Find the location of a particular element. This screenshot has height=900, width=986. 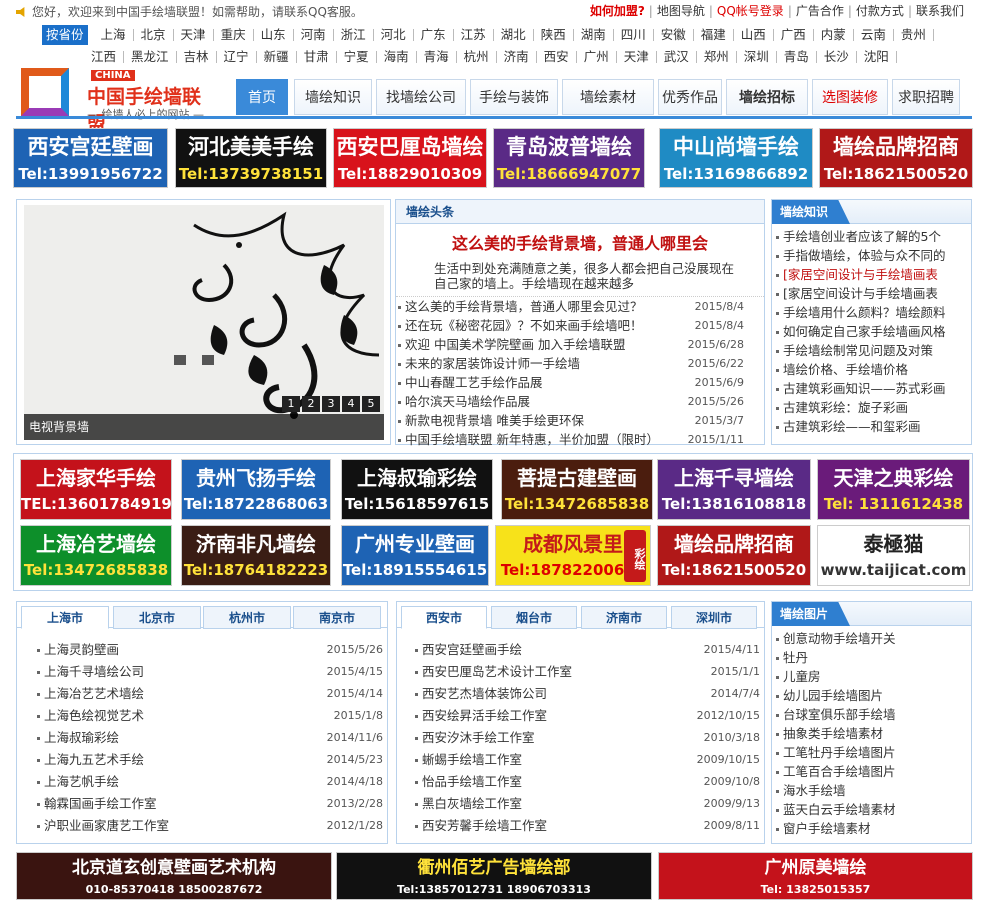

list-item: 工笔百合手绘墙图片 is located at coordinates (871, 771).